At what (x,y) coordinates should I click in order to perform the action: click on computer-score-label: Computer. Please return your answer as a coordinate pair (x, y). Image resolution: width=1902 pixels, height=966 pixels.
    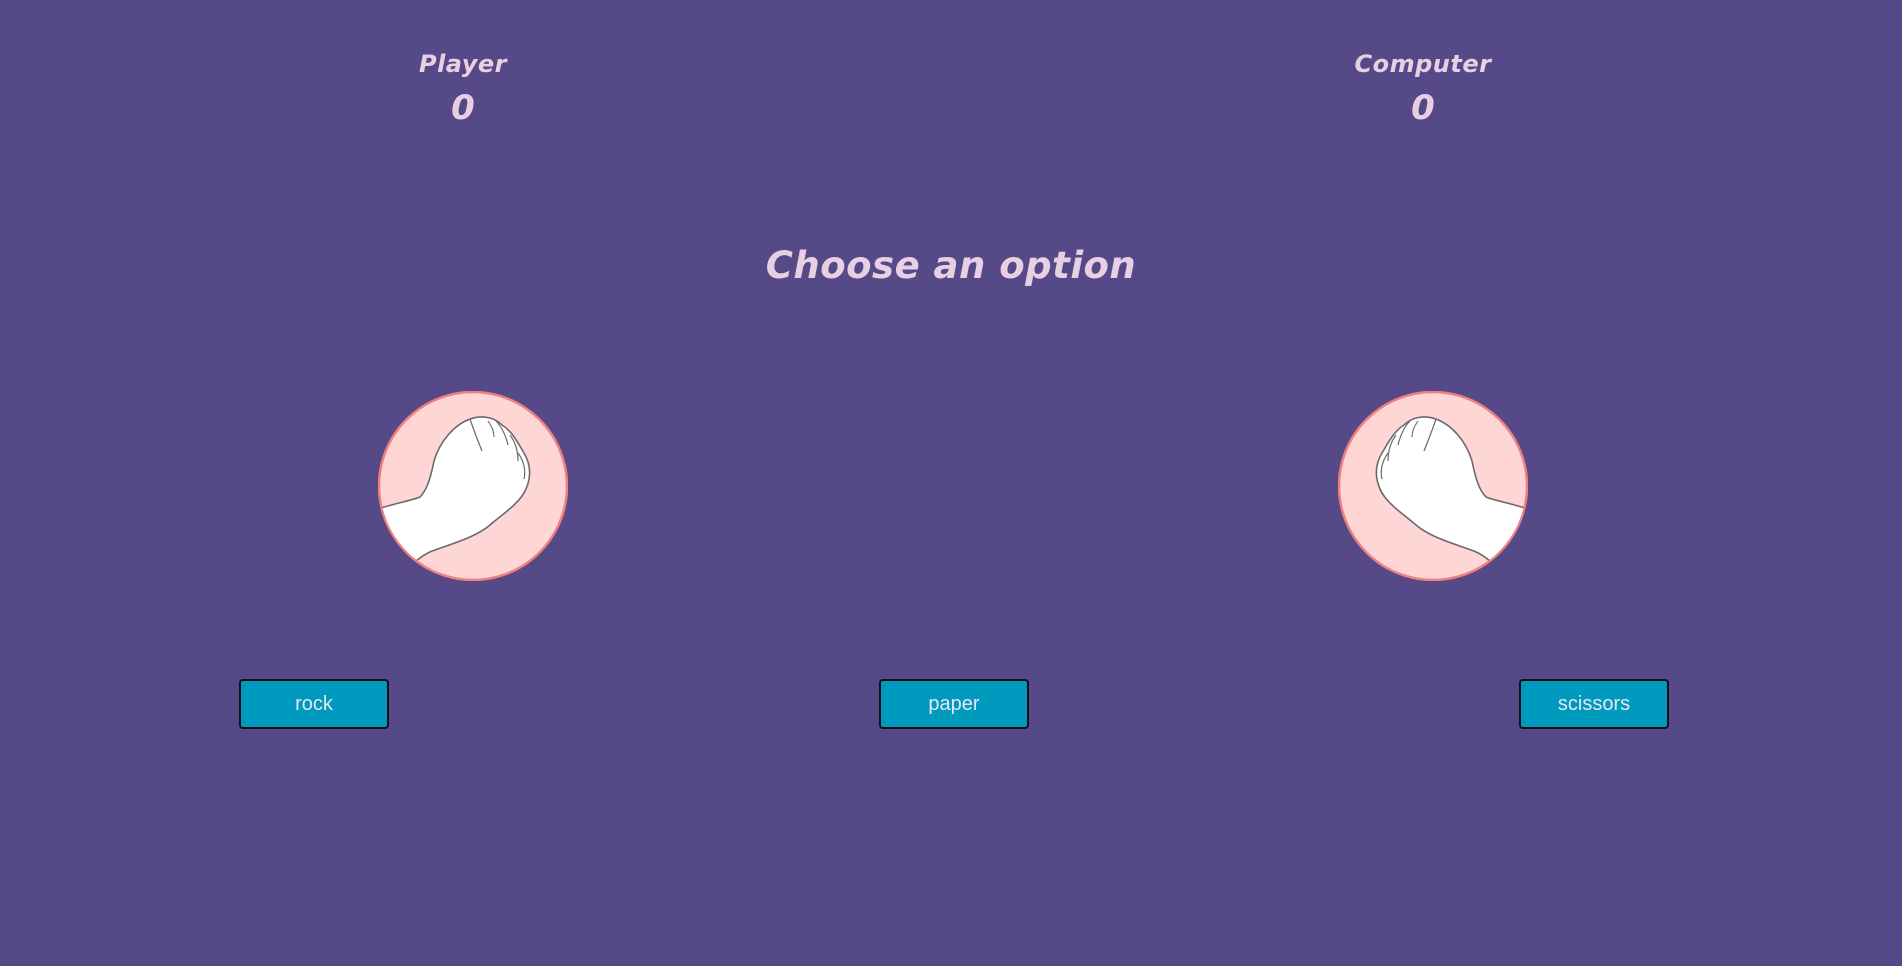
    Looking at the image, I should click on (1423, 64).